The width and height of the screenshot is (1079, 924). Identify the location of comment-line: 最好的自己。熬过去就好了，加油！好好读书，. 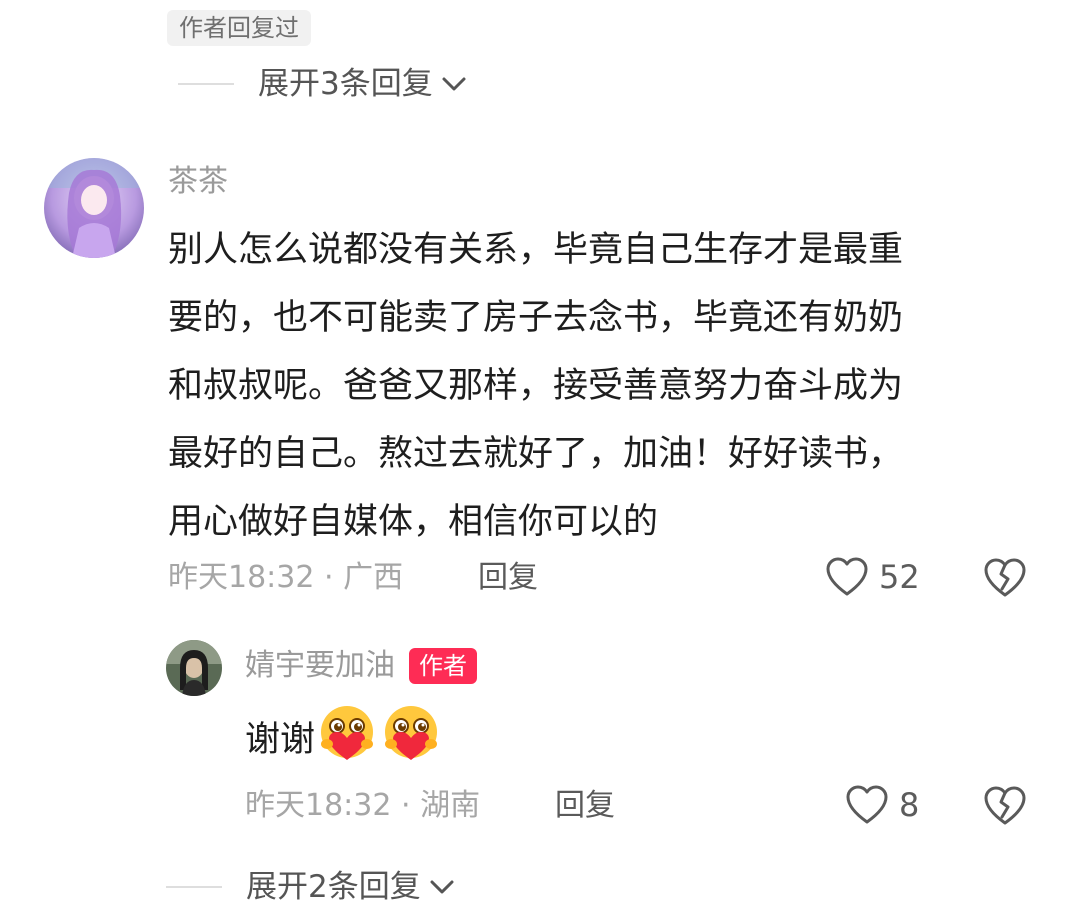
(536, 454).